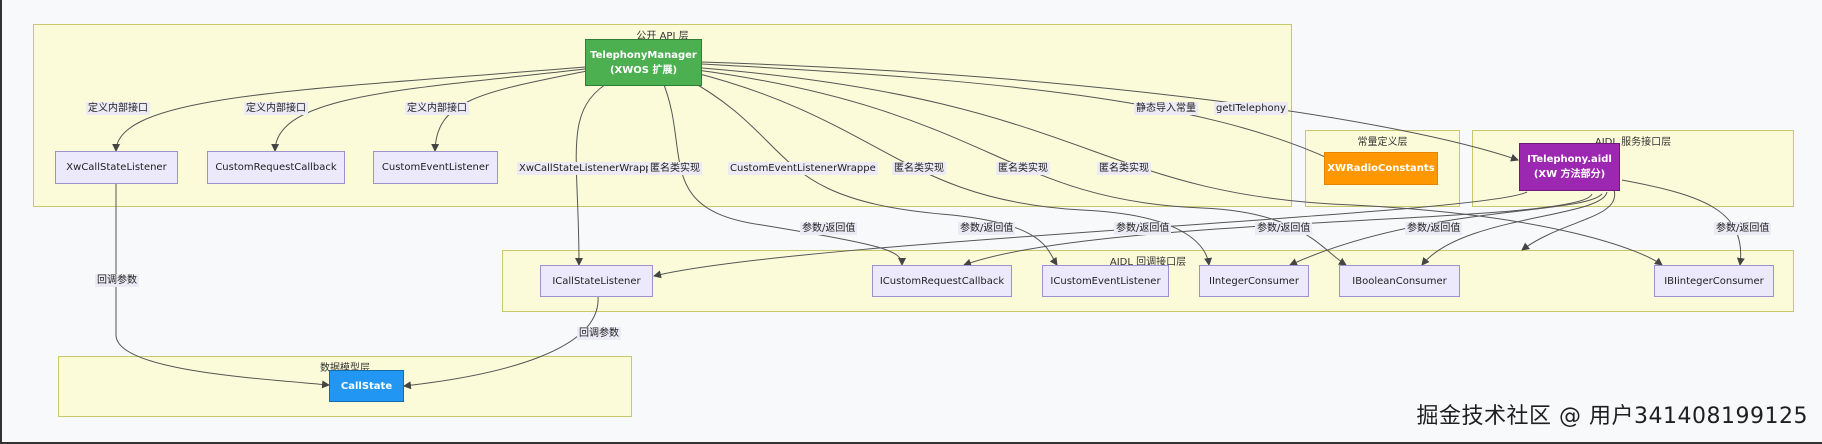  I want to click on node-icustom-request-callback: ICustomRequestCallback, so click(942, 281).